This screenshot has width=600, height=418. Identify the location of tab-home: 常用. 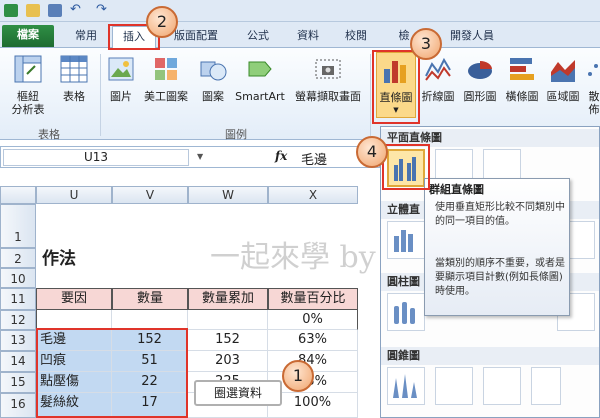
(86, 37).